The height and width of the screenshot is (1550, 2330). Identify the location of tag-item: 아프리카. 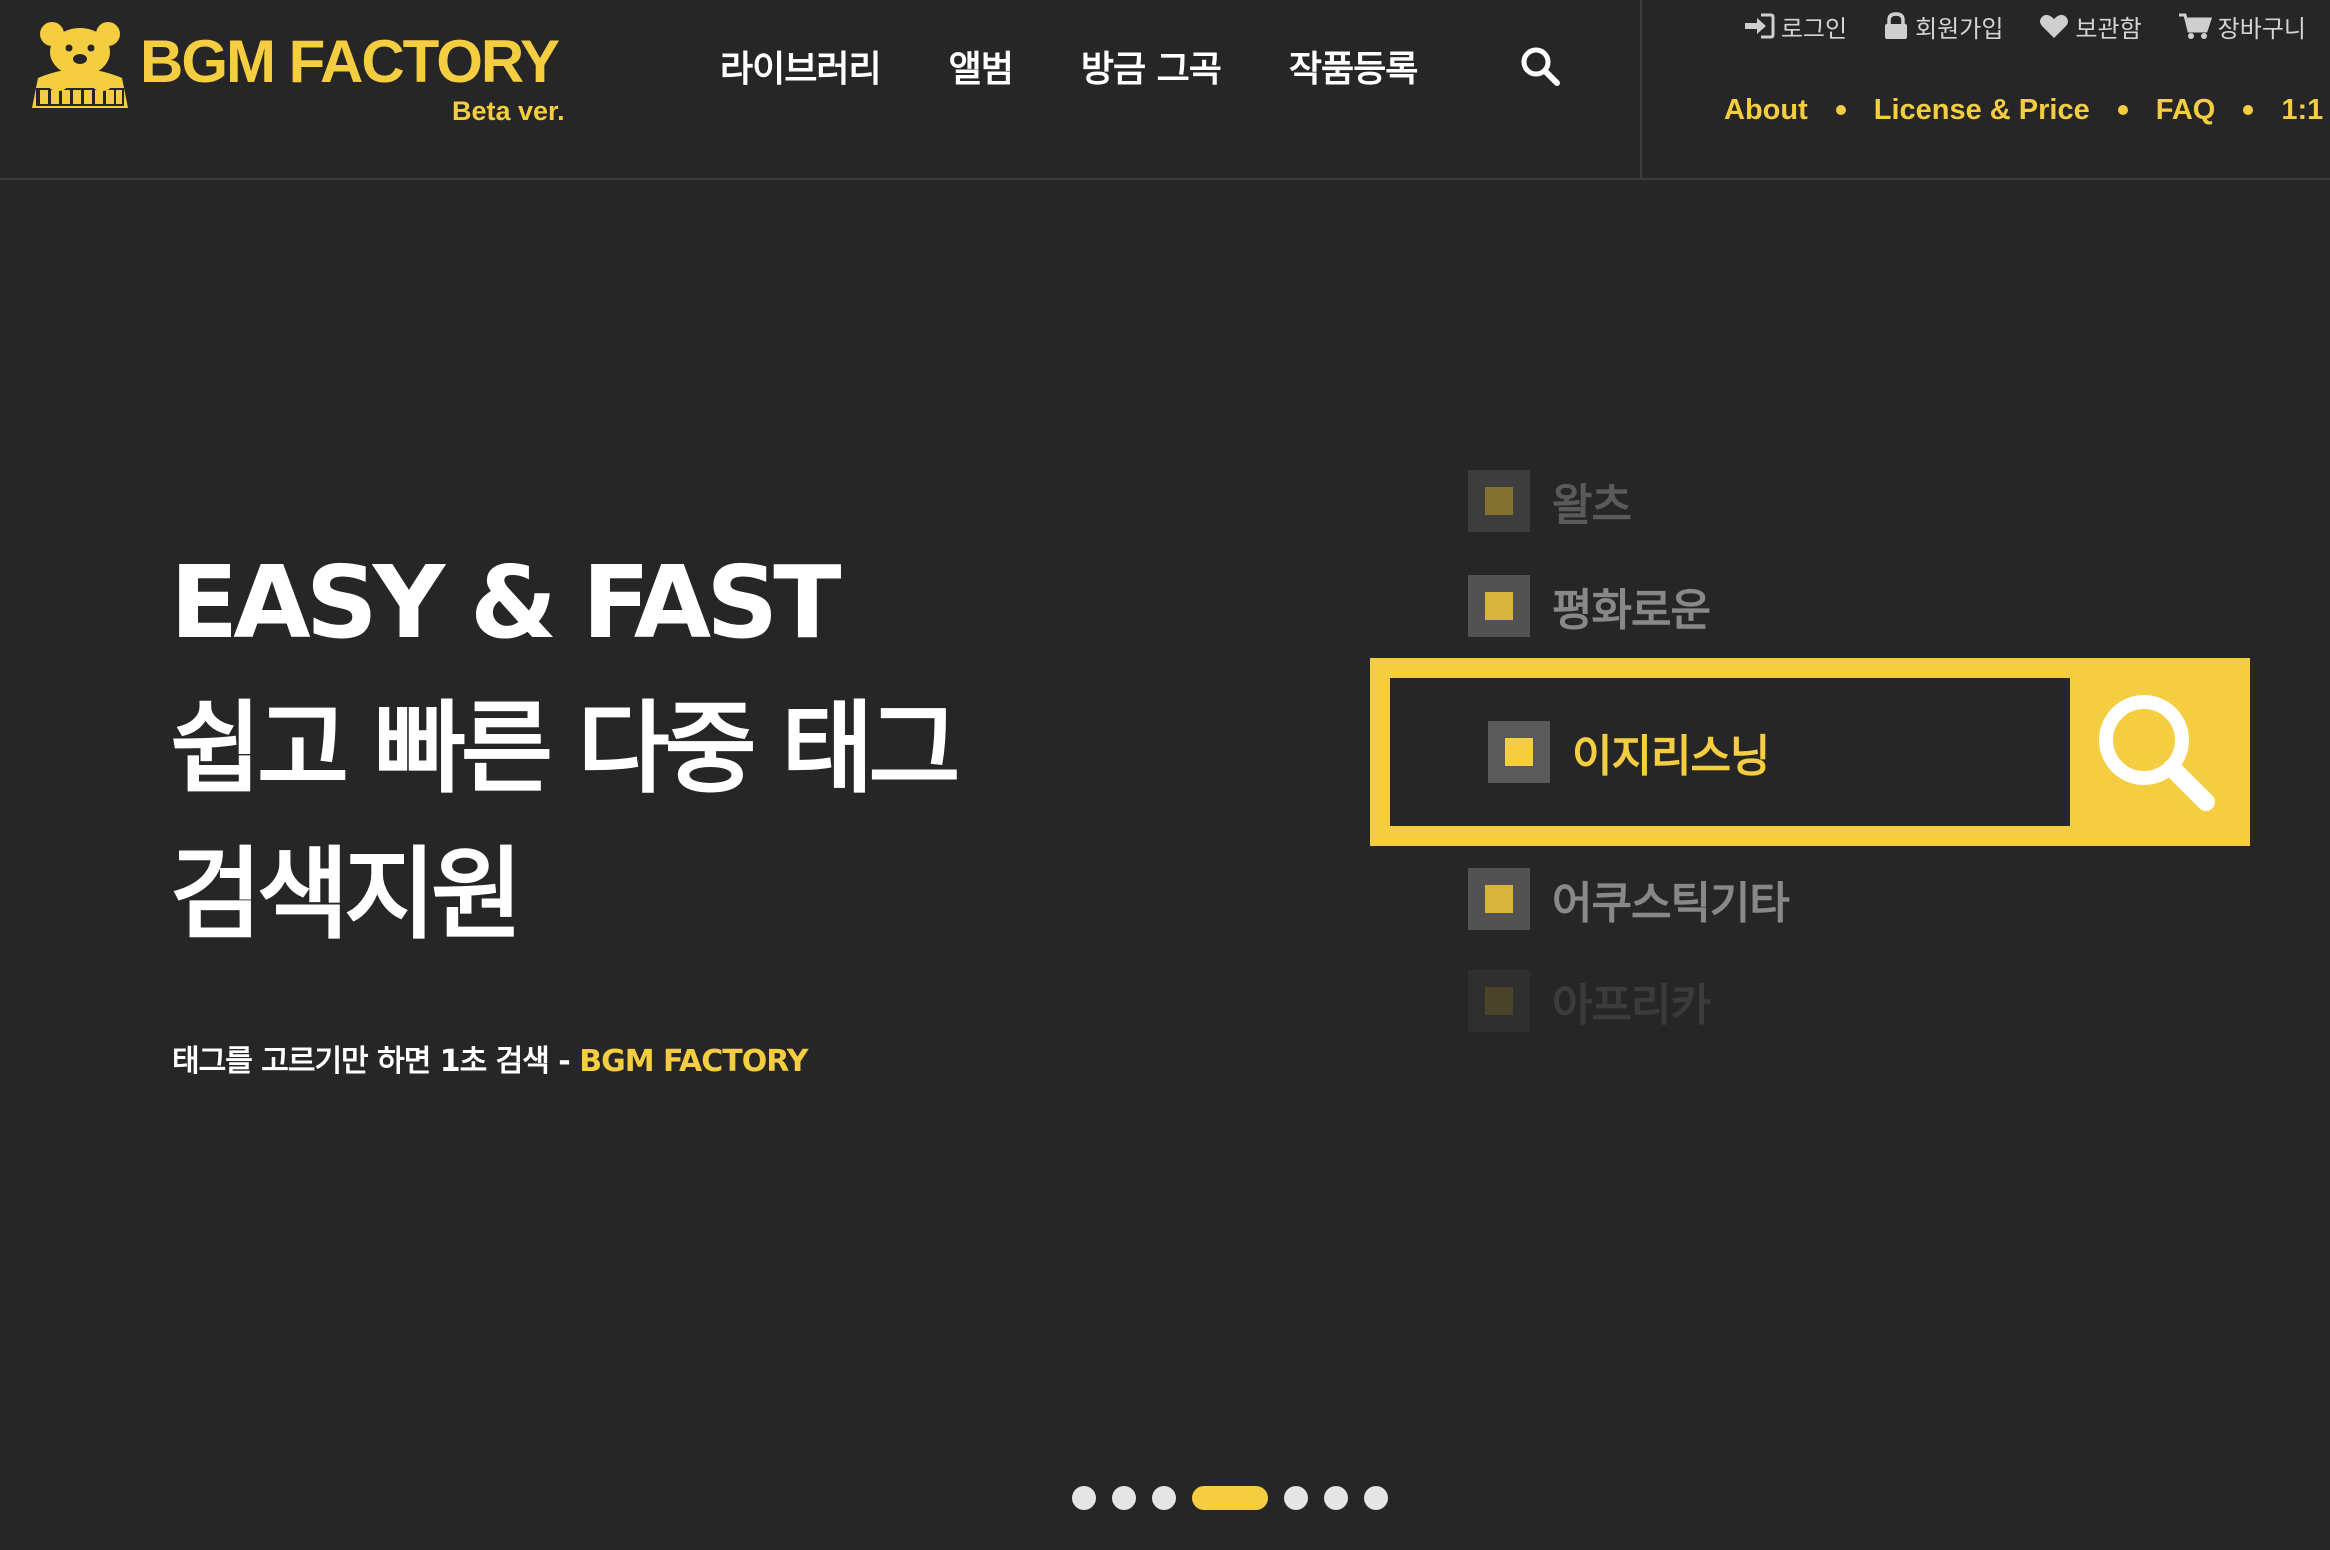
(1589, 1001).